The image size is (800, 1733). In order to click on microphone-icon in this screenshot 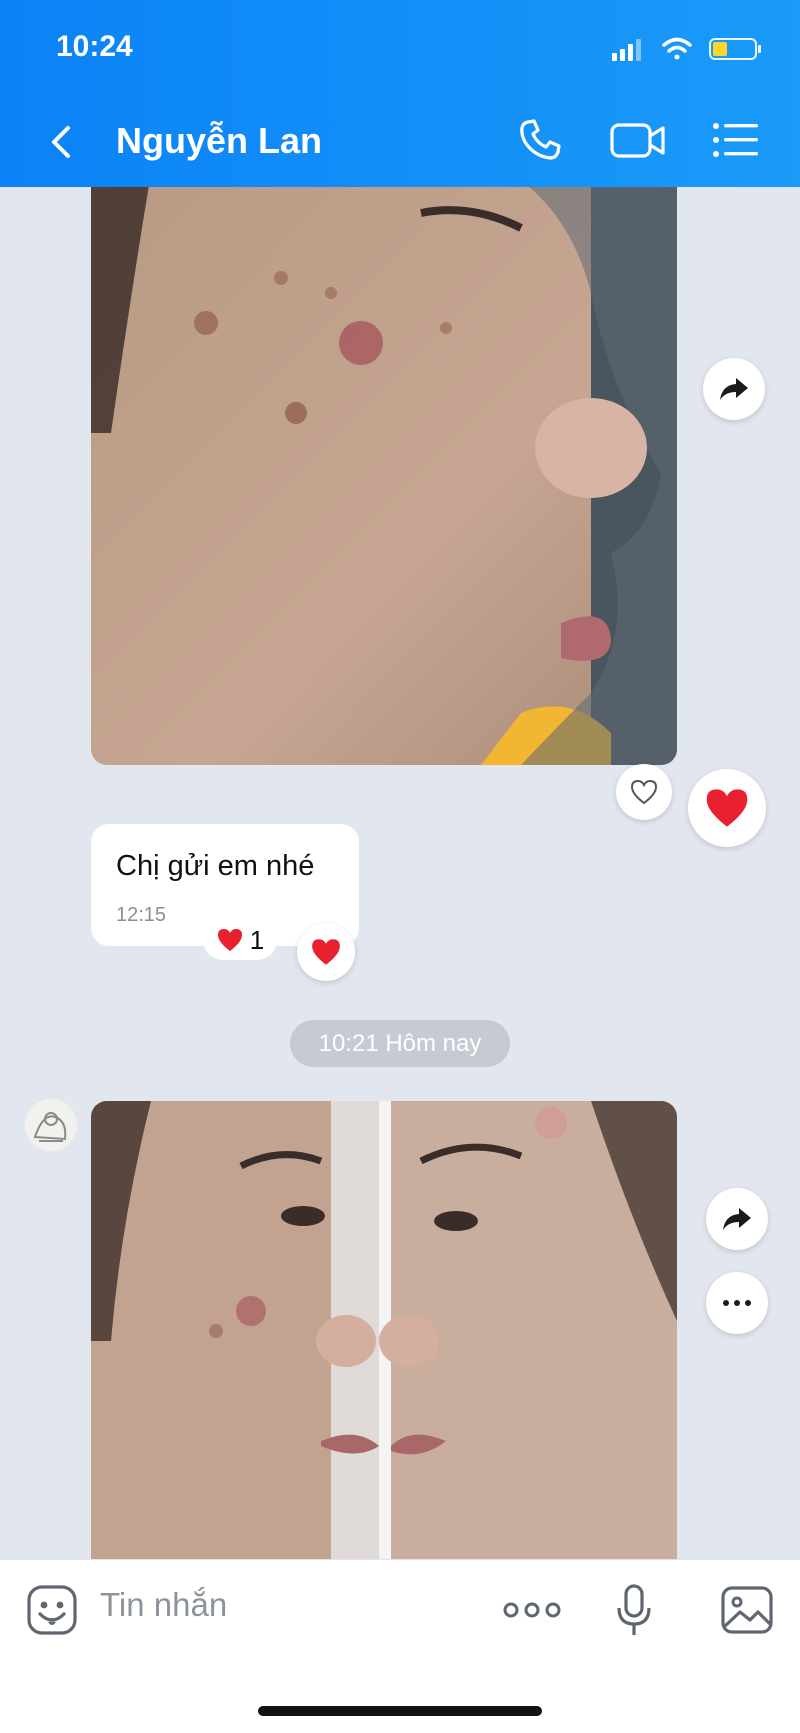, I will do `click(634, 1610)`.